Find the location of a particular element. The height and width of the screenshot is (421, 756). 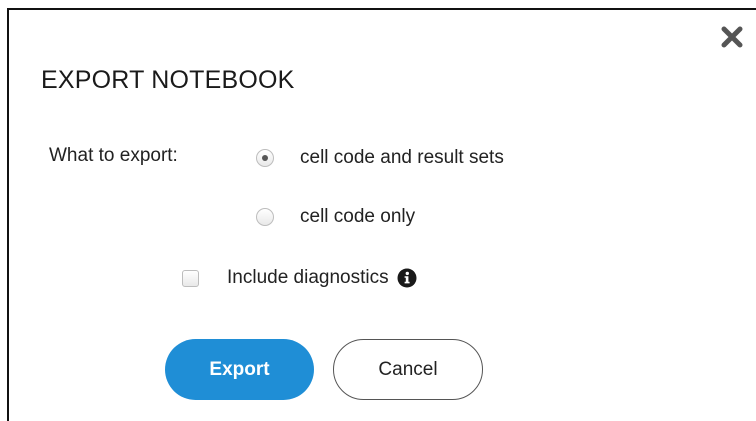

radio-cell-code-only is located at coordinates (265, 217).